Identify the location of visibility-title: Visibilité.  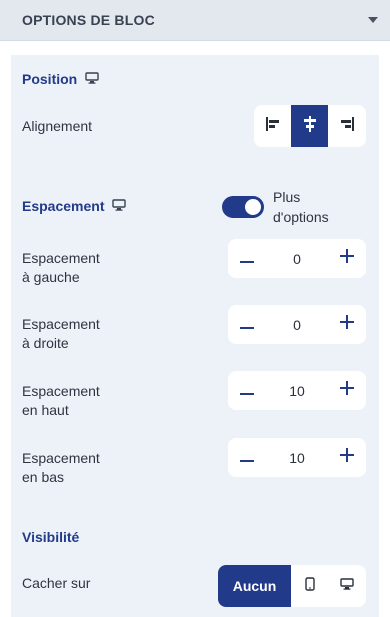
(51, 537).